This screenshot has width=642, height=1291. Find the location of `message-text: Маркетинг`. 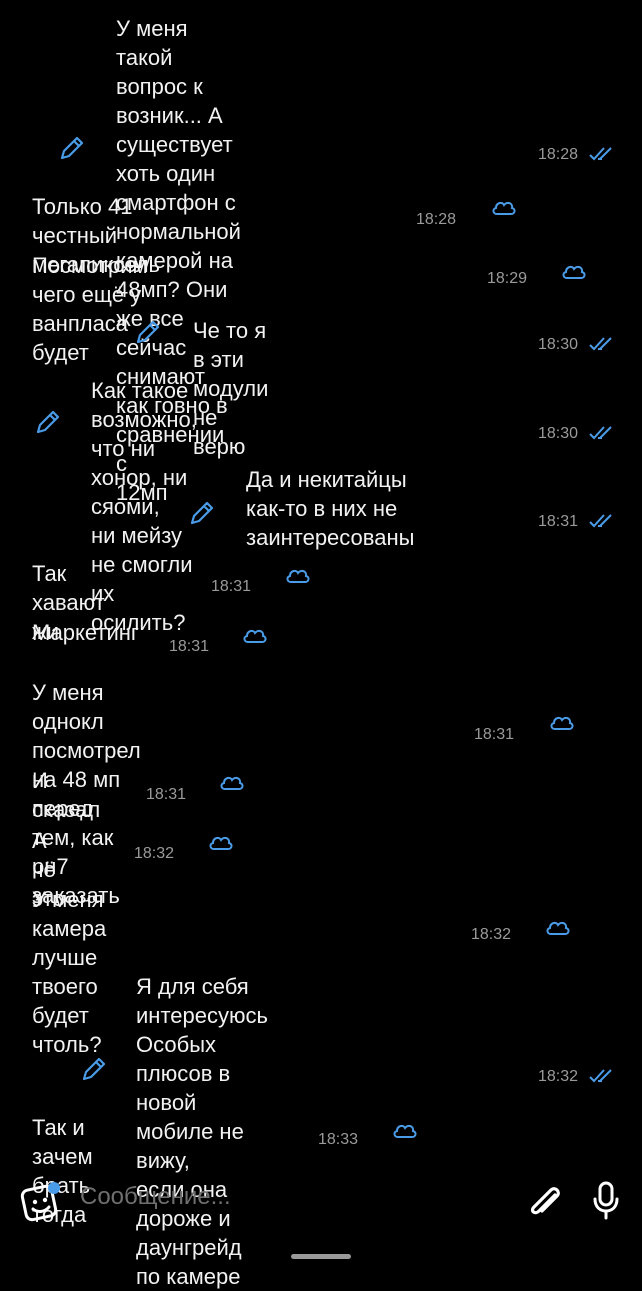

message-text: Маркетинг is located at coordinates (85, 632).